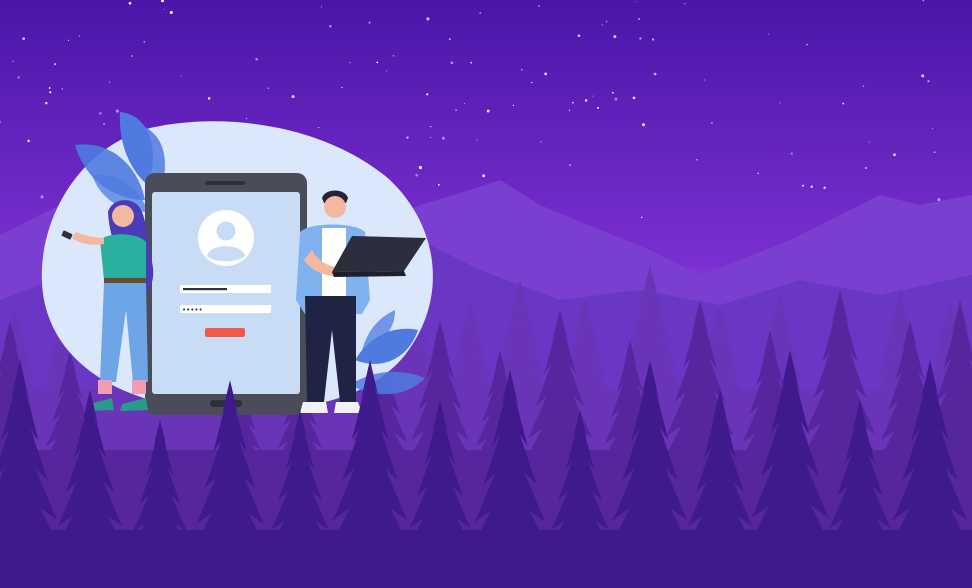 The width and height of the screenshot is (972, 588). I want to click on woman-belt, so click(125, 280).